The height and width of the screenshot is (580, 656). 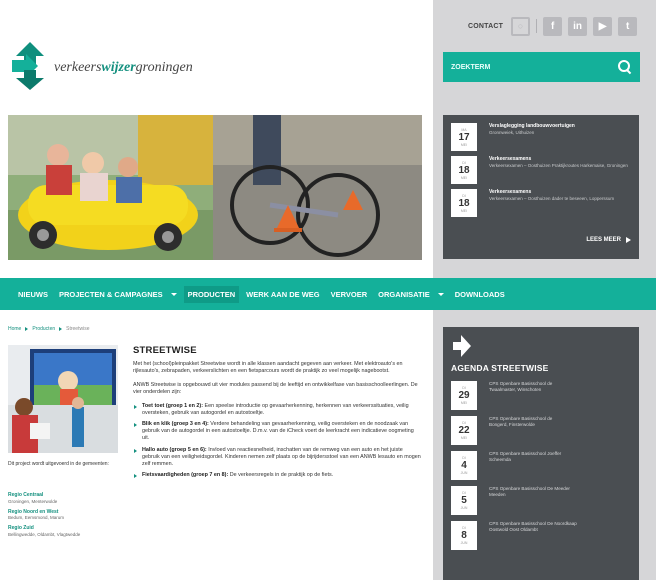 I want to click on search-input, so click(x=534, y=67).